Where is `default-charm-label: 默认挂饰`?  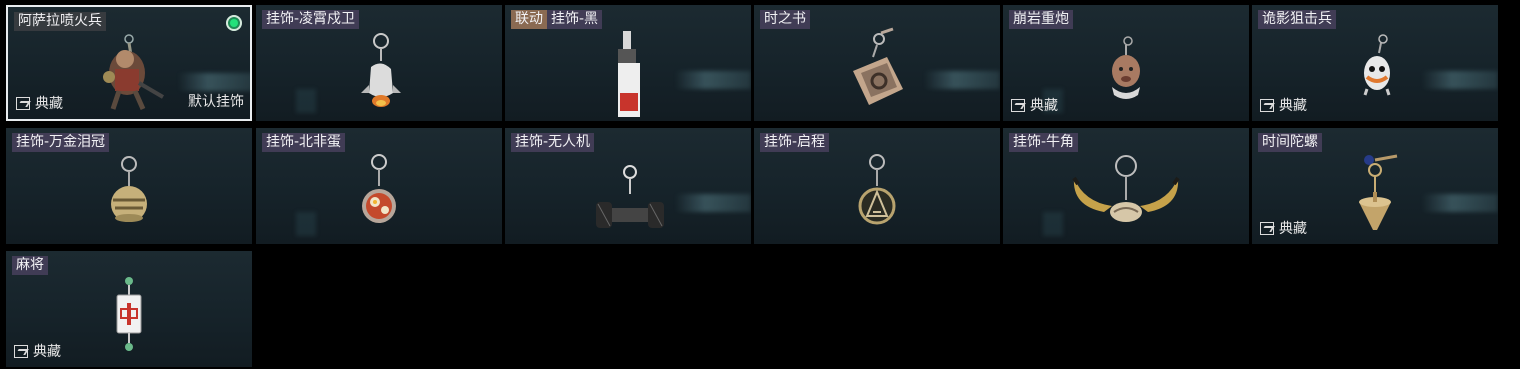
default-charm-label: 默认挂饰 is located at coordinates (216, 102).